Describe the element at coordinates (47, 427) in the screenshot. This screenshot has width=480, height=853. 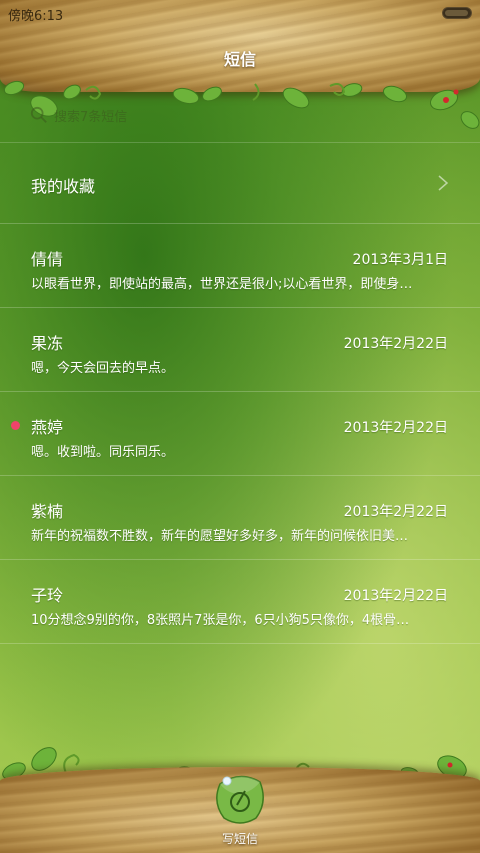
I see `contact-name: 燕婷` at that location.